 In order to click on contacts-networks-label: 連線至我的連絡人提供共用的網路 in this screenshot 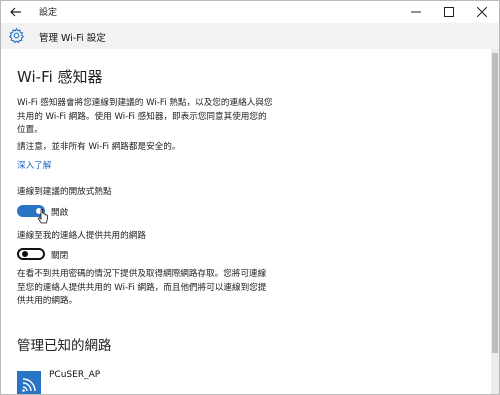, I will do `click(81, 236)`.